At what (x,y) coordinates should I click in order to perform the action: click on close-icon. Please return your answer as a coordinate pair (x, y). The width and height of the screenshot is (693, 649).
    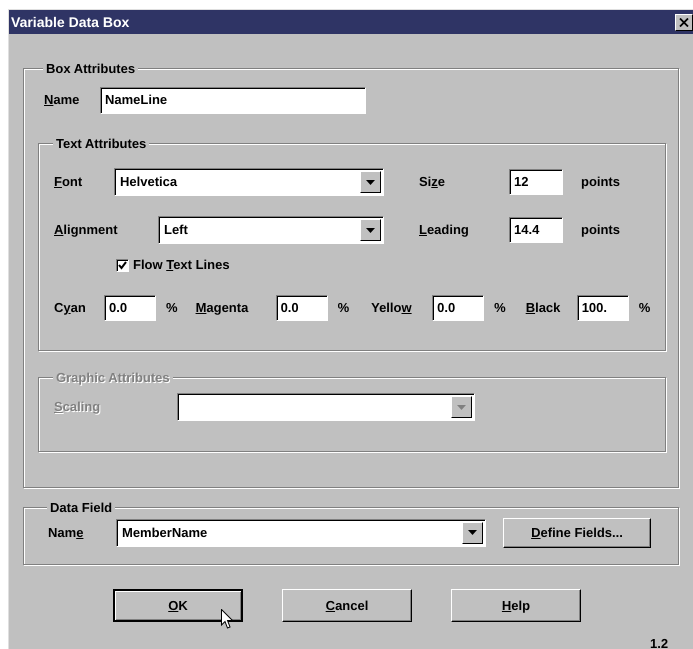
    Looking at the image, I should click on (684, 22).